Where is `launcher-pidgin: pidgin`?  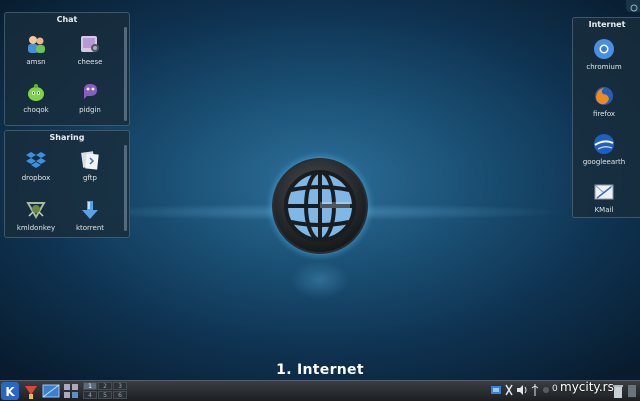
launcher-pidgin: pidgin is located at coordinates (90, 97).